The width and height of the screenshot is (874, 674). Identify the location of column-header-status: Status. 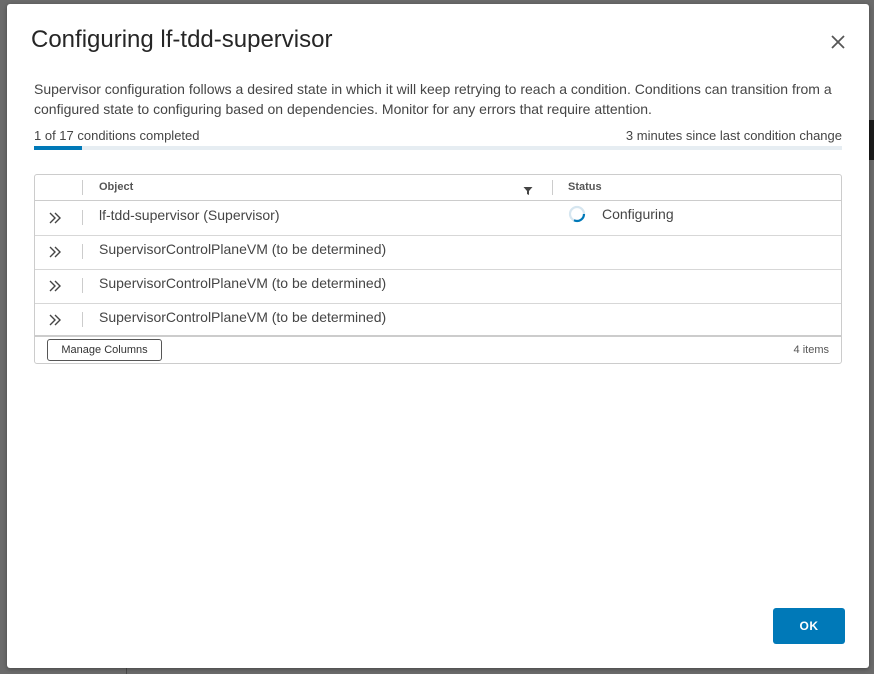
(585, 187).